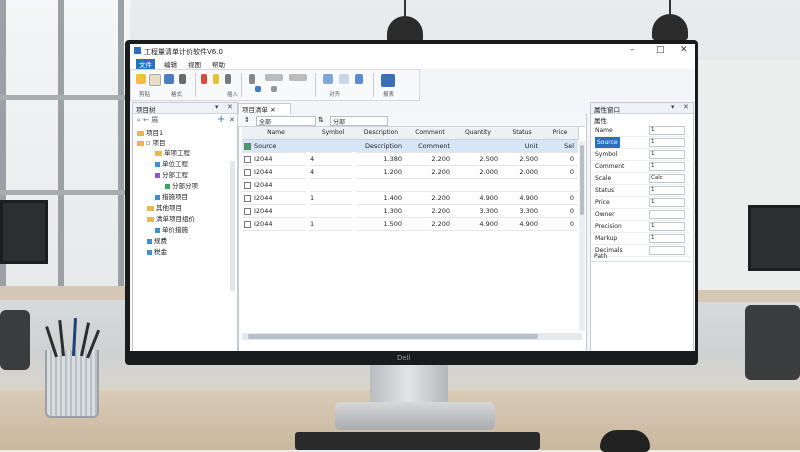 The image size is (800, 452). I want to click on property-row: Source 1, so click(640, 143).